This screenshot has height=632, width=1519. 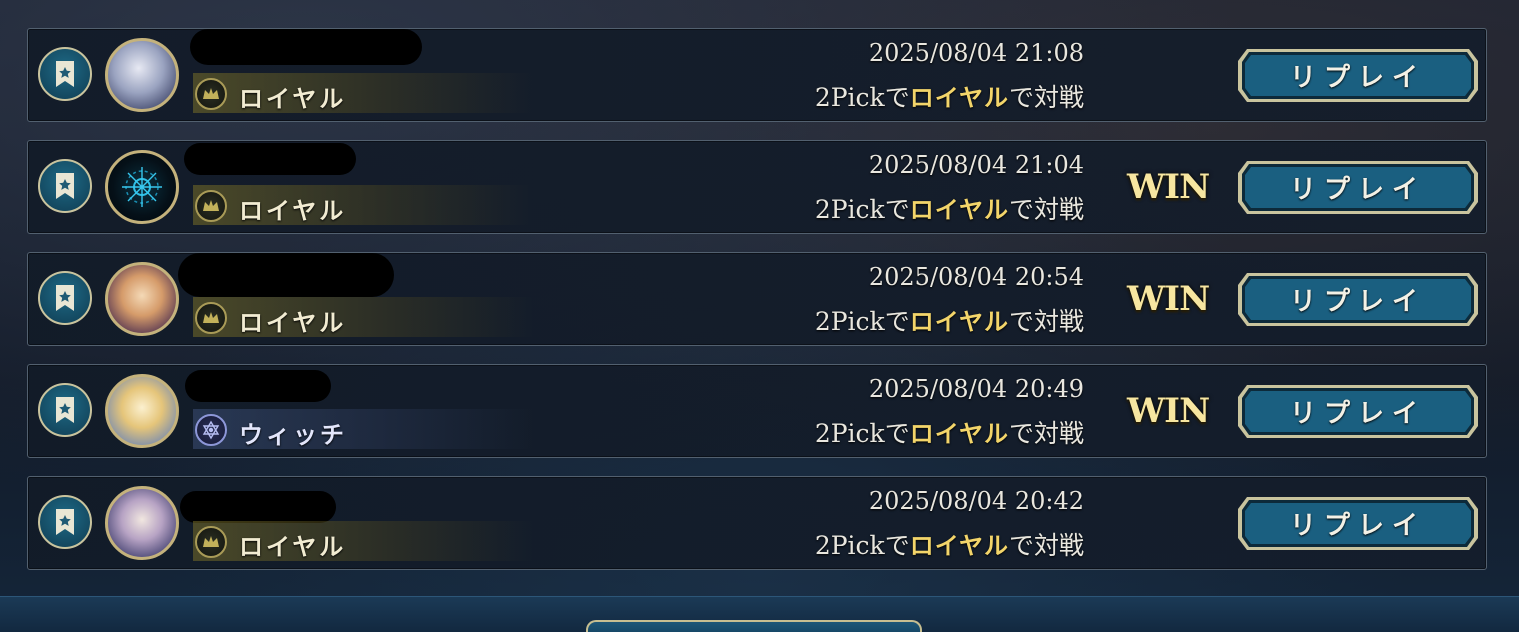 What do you see at coordinates (757, 75) in the screenshot?
I see `history-row: ロイヤル 2025/08/04 21:08 2Pickでロイヤルで対戦 リプレイ` at bounding box center [757, 75].